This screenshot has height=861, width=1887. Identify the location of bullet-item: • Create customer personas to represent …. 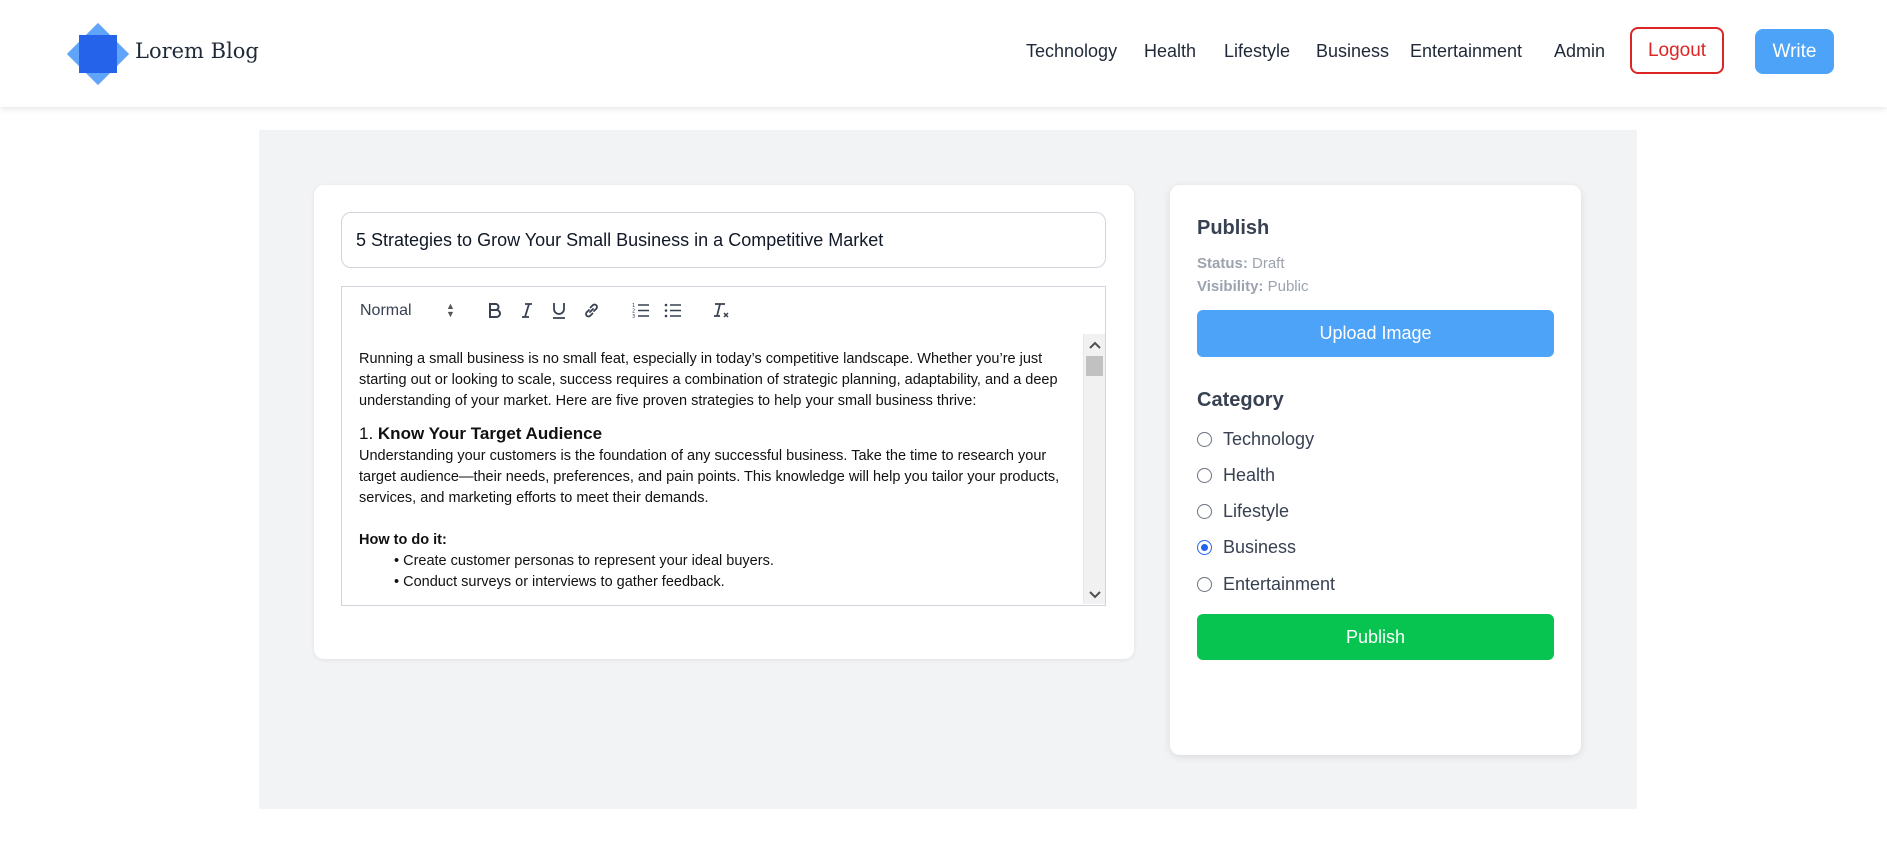
(584, 561).